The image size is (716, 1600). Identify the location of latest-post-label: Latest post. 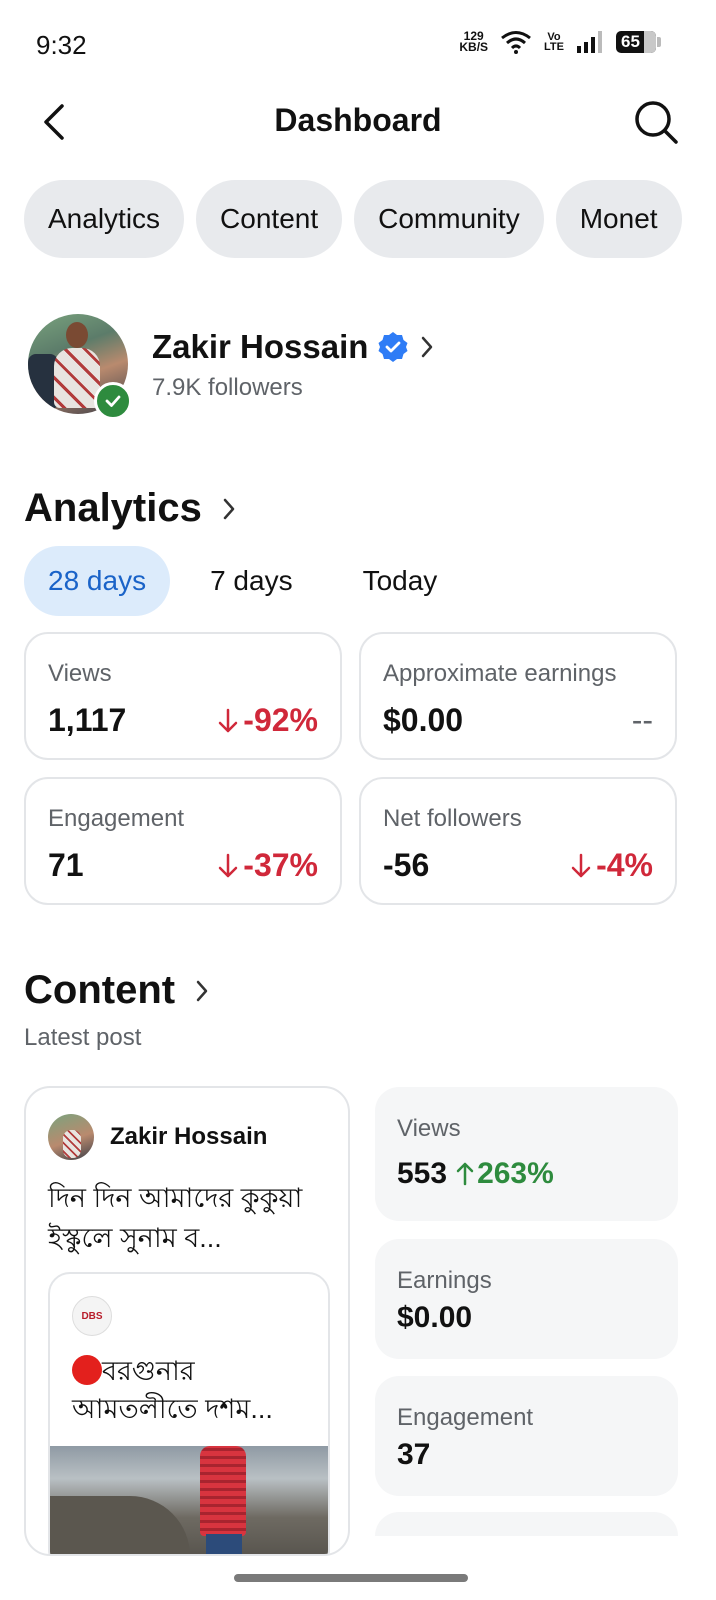
(83, 1037).